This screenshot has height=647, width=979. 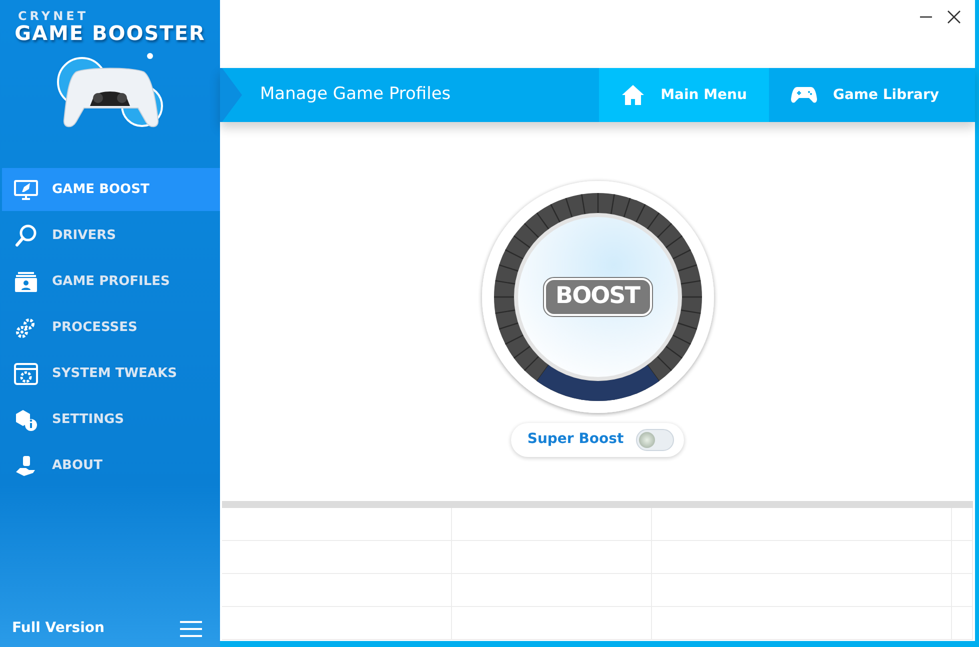 I want to click on sidebar-item: ABOUT, so click(x=111, y=465).